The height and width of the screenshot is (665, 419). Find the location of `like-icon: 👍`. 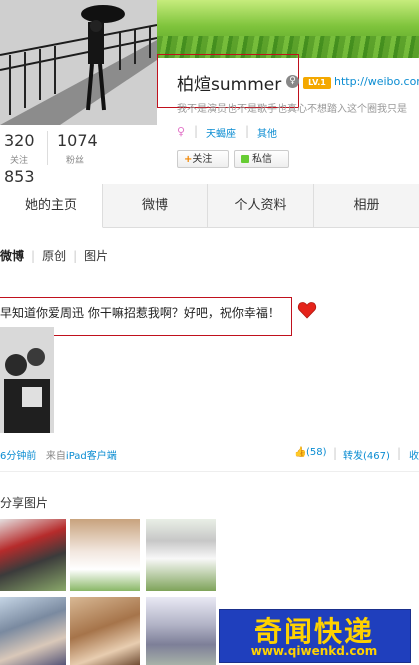

like-icon: 👍 is located at coordinates (300, 452).